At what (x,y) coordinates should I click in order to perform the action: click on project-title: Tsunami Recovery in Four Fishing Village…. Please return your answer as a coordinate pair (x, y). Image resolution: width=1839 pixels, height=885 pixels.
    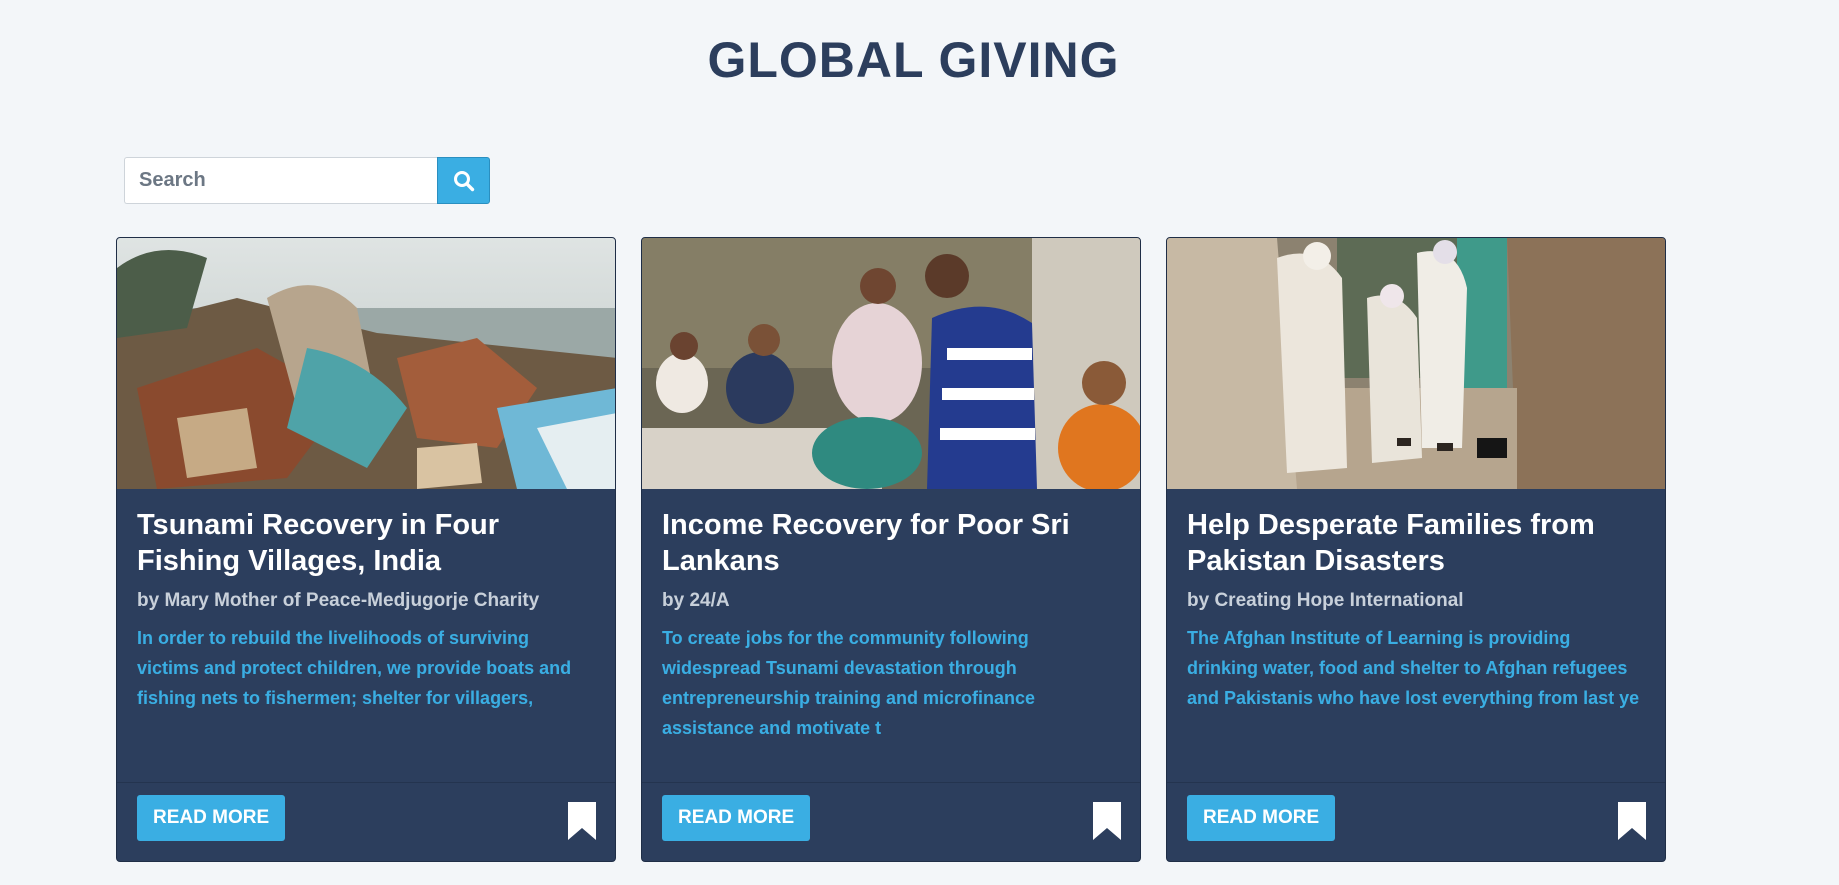
    Looking at the image, I should click on (366, 543).